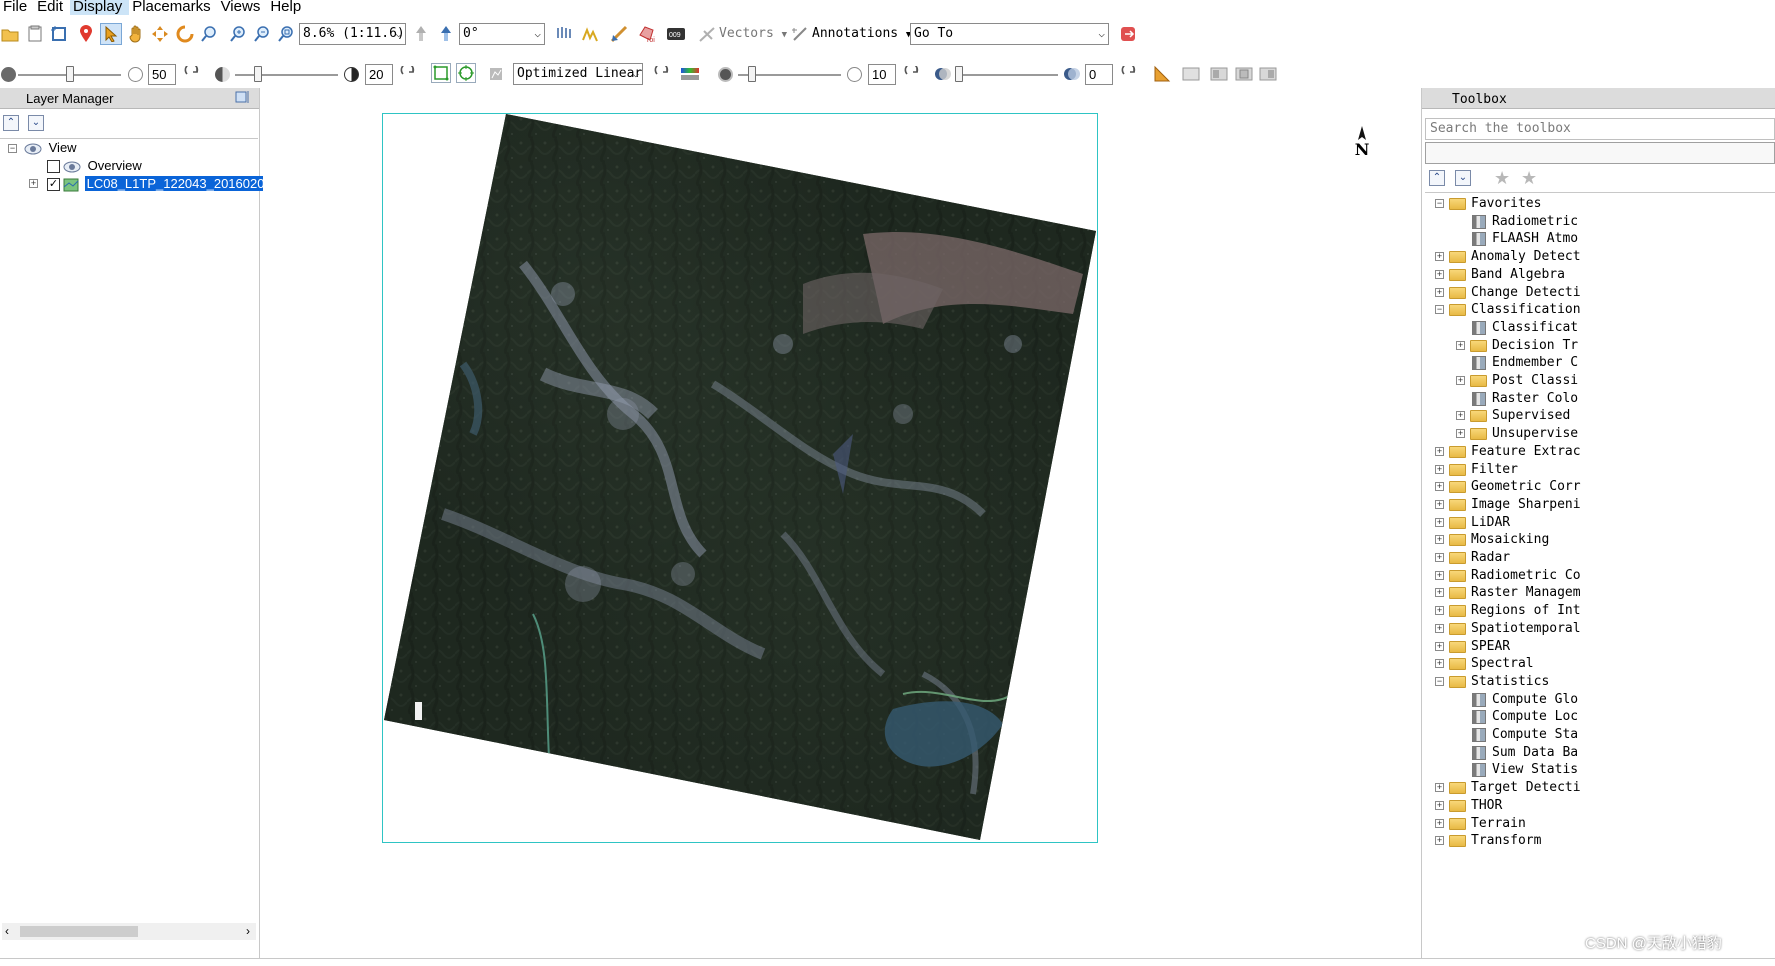 Image resolution: width=1775 pixels, height=966 pixels. I want to click on contrast-slider-thumb, so click(258, 74).